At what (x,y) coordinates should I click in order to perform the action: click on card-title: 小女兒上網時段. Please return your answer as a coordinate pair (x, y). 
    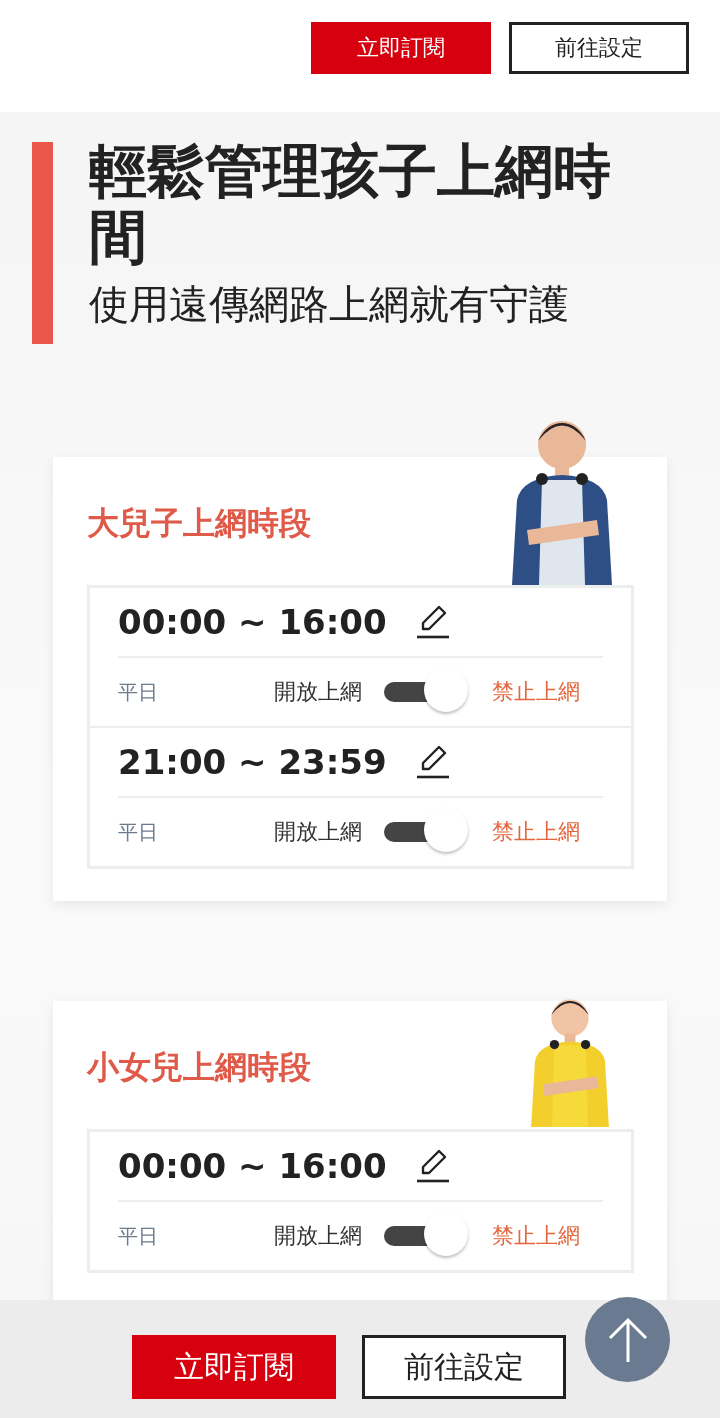
    Looking at the image, I should click on (199, 1067).